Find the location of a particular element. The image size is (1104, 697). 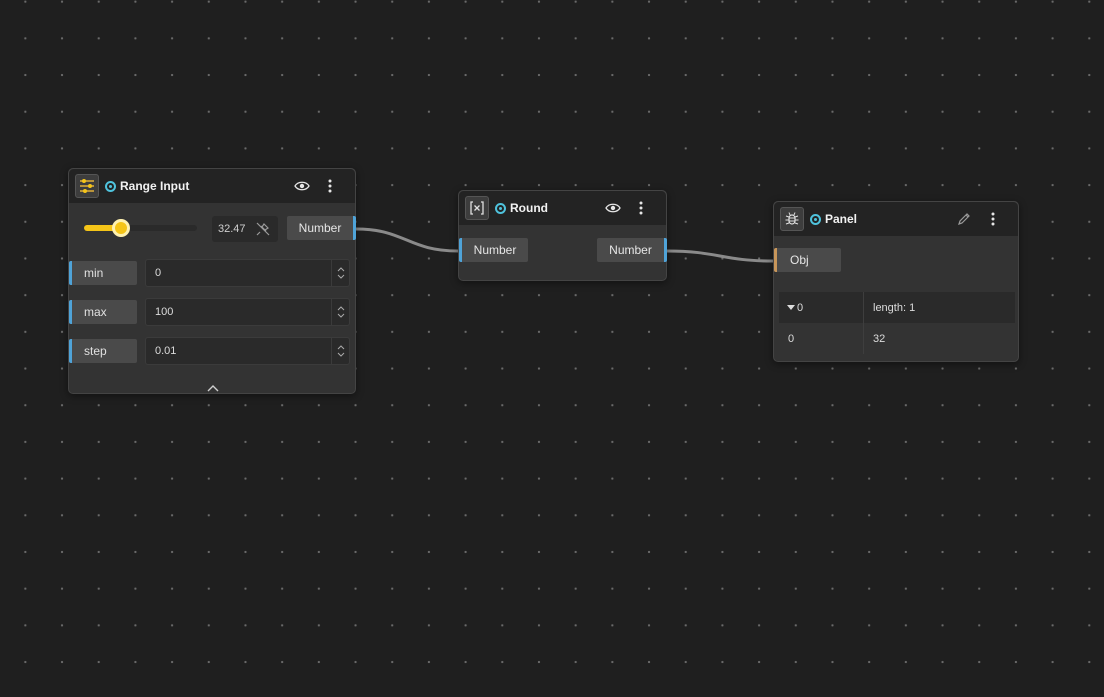

bug-icon is located at coordinates (792, 219).